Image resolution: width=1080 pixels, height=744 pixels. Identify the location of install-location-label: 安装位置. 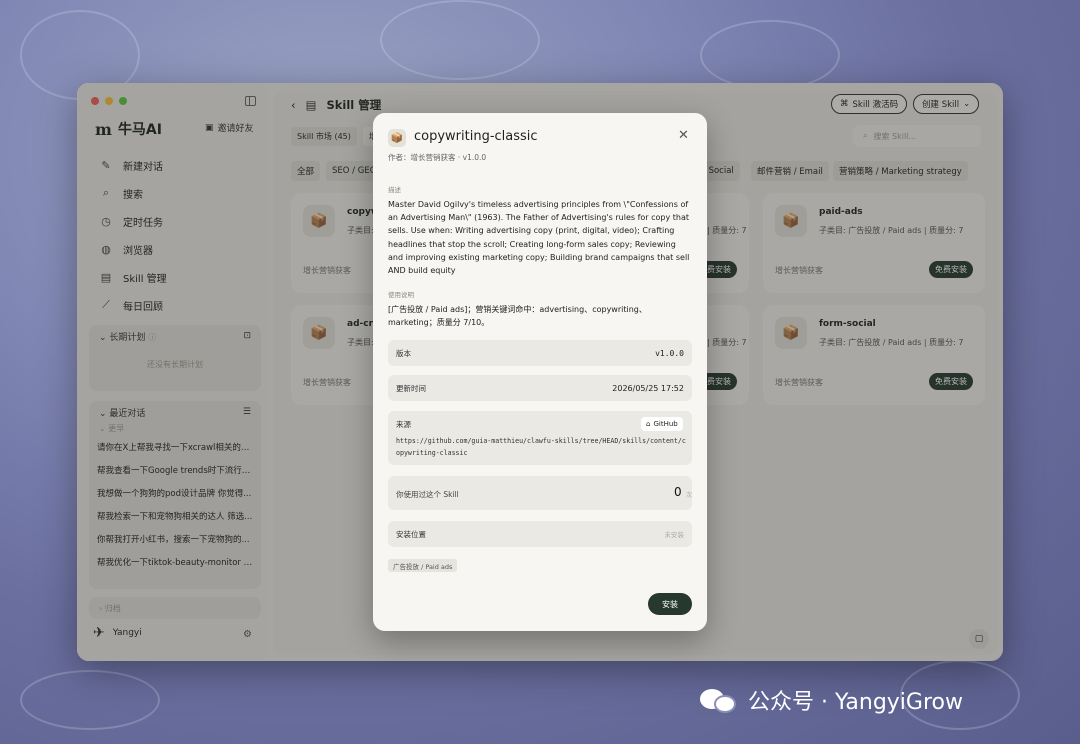
(411, 534).